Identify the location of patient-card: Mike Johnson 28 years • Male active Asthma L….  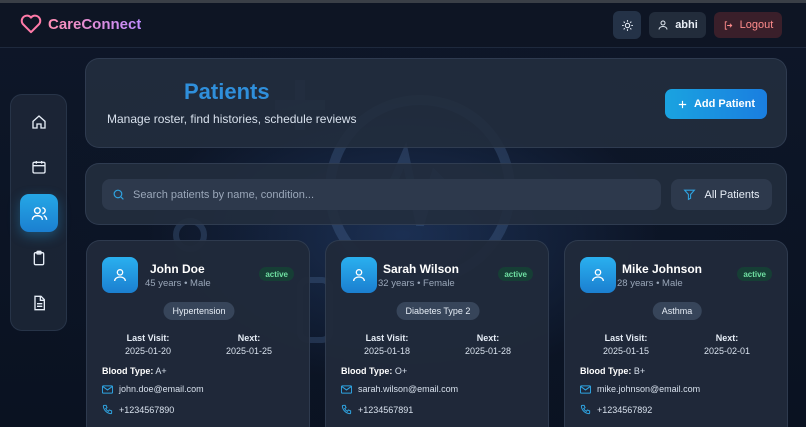
(676, 333).